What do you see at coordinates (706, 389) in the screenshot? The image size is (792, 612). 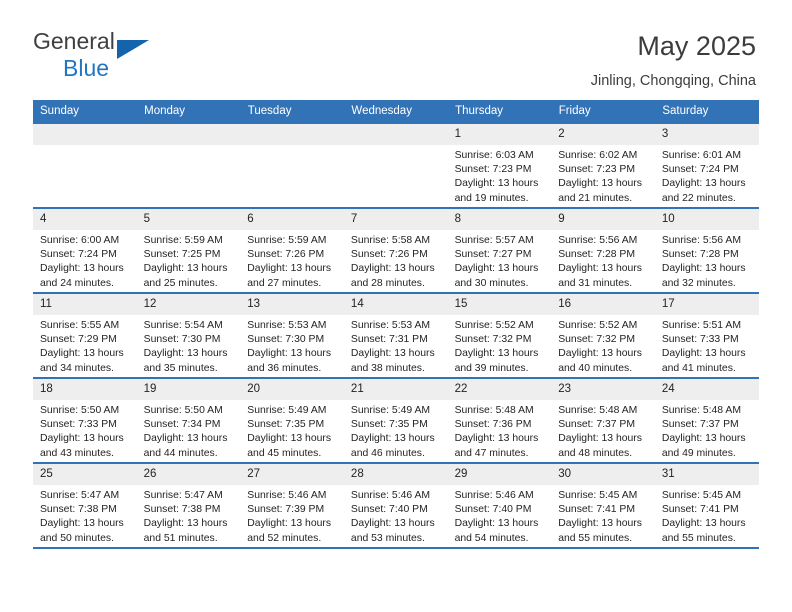 I see `day-number: 24` at bounding box center [706, 389].